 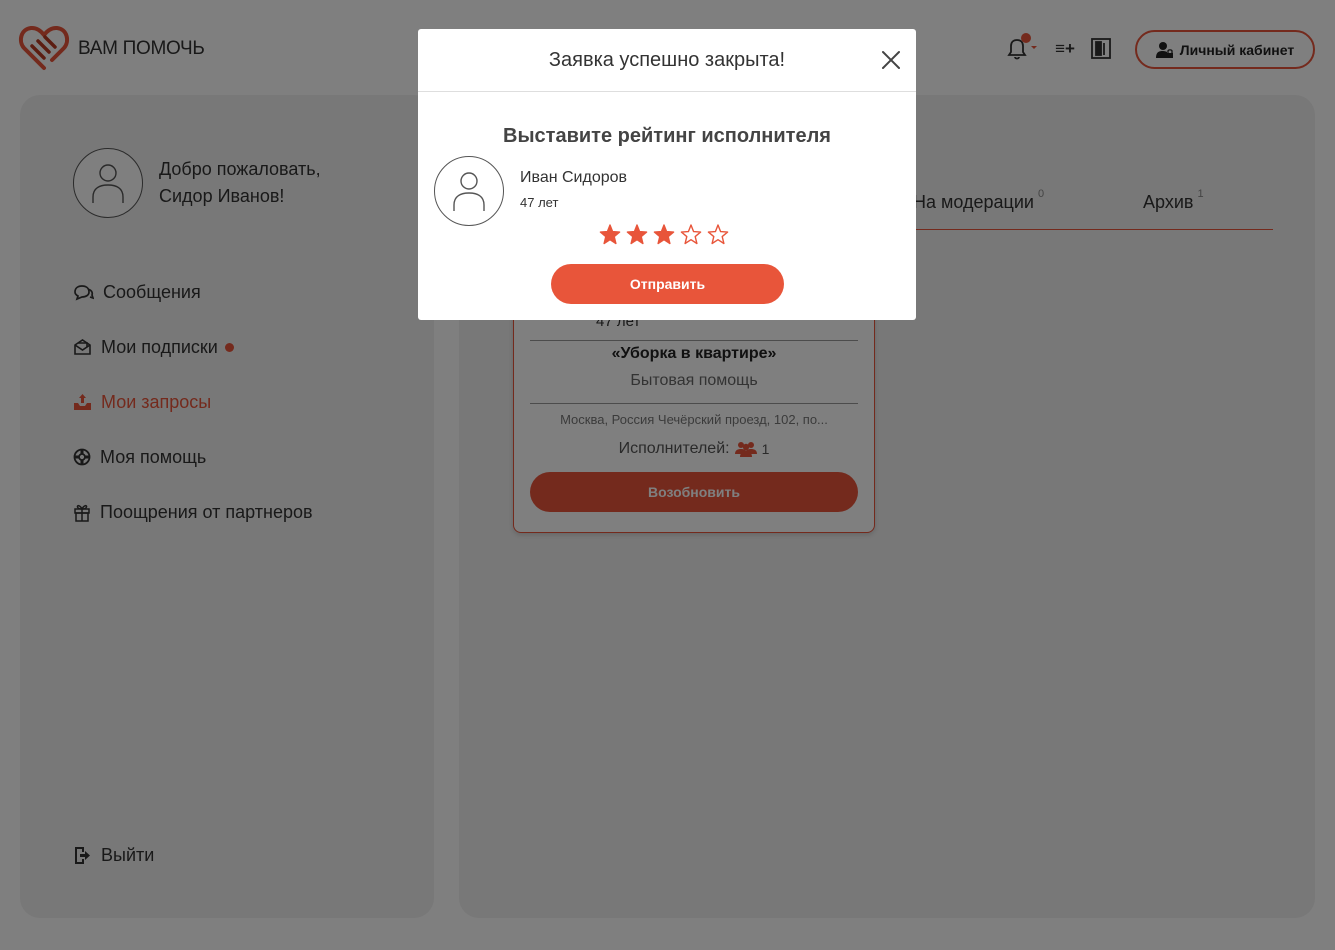 What do you see at coordinates (891, 60) in the screenshot?
I see `close-icon` at bounding box center [891, 60].